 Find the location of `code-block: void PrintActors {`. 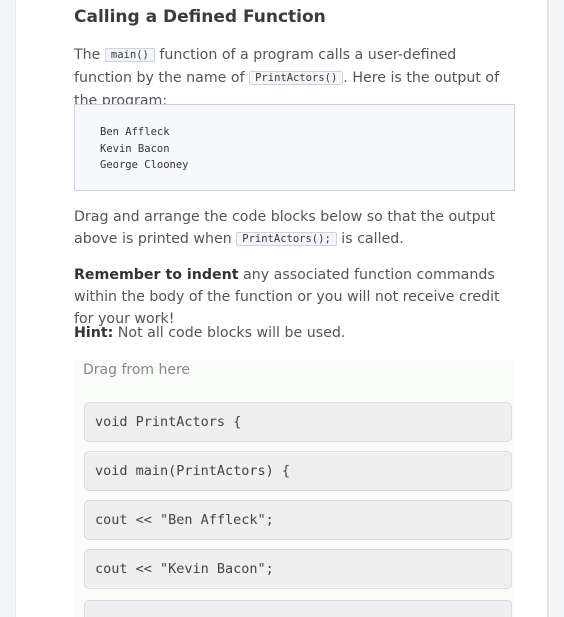

code-block: void PrintActors { is located at coordinates (298, 422).